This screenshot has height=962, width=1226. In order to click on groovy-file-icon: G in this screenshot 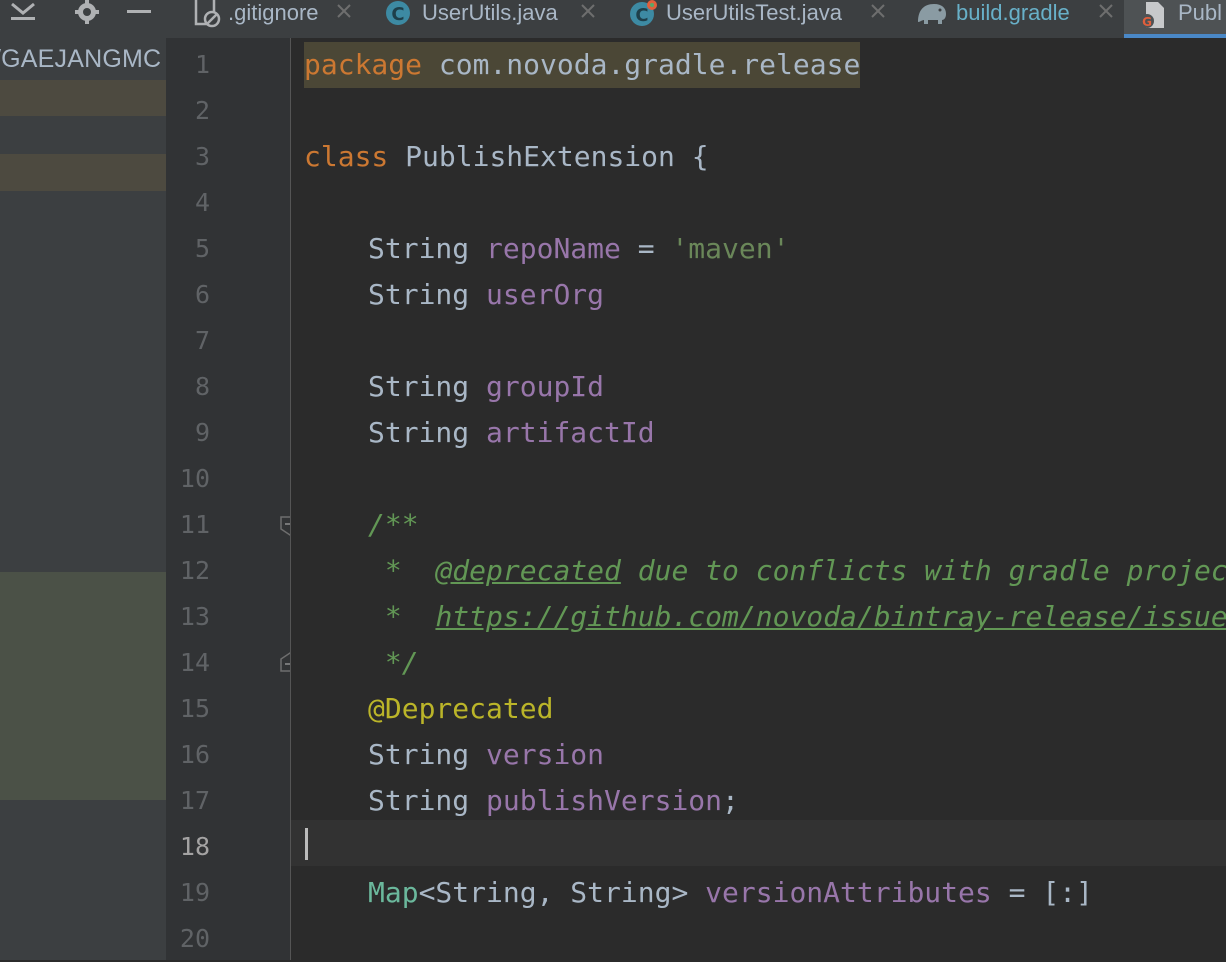, I will do `click(1153, 17)`.